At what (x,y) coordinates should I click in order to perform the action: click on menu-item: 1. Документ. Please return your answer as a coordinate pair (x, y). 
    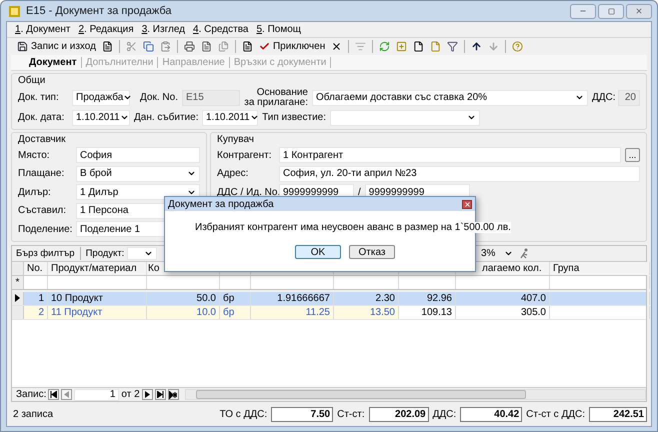
    Looking at the image, I should click on (42, 29).